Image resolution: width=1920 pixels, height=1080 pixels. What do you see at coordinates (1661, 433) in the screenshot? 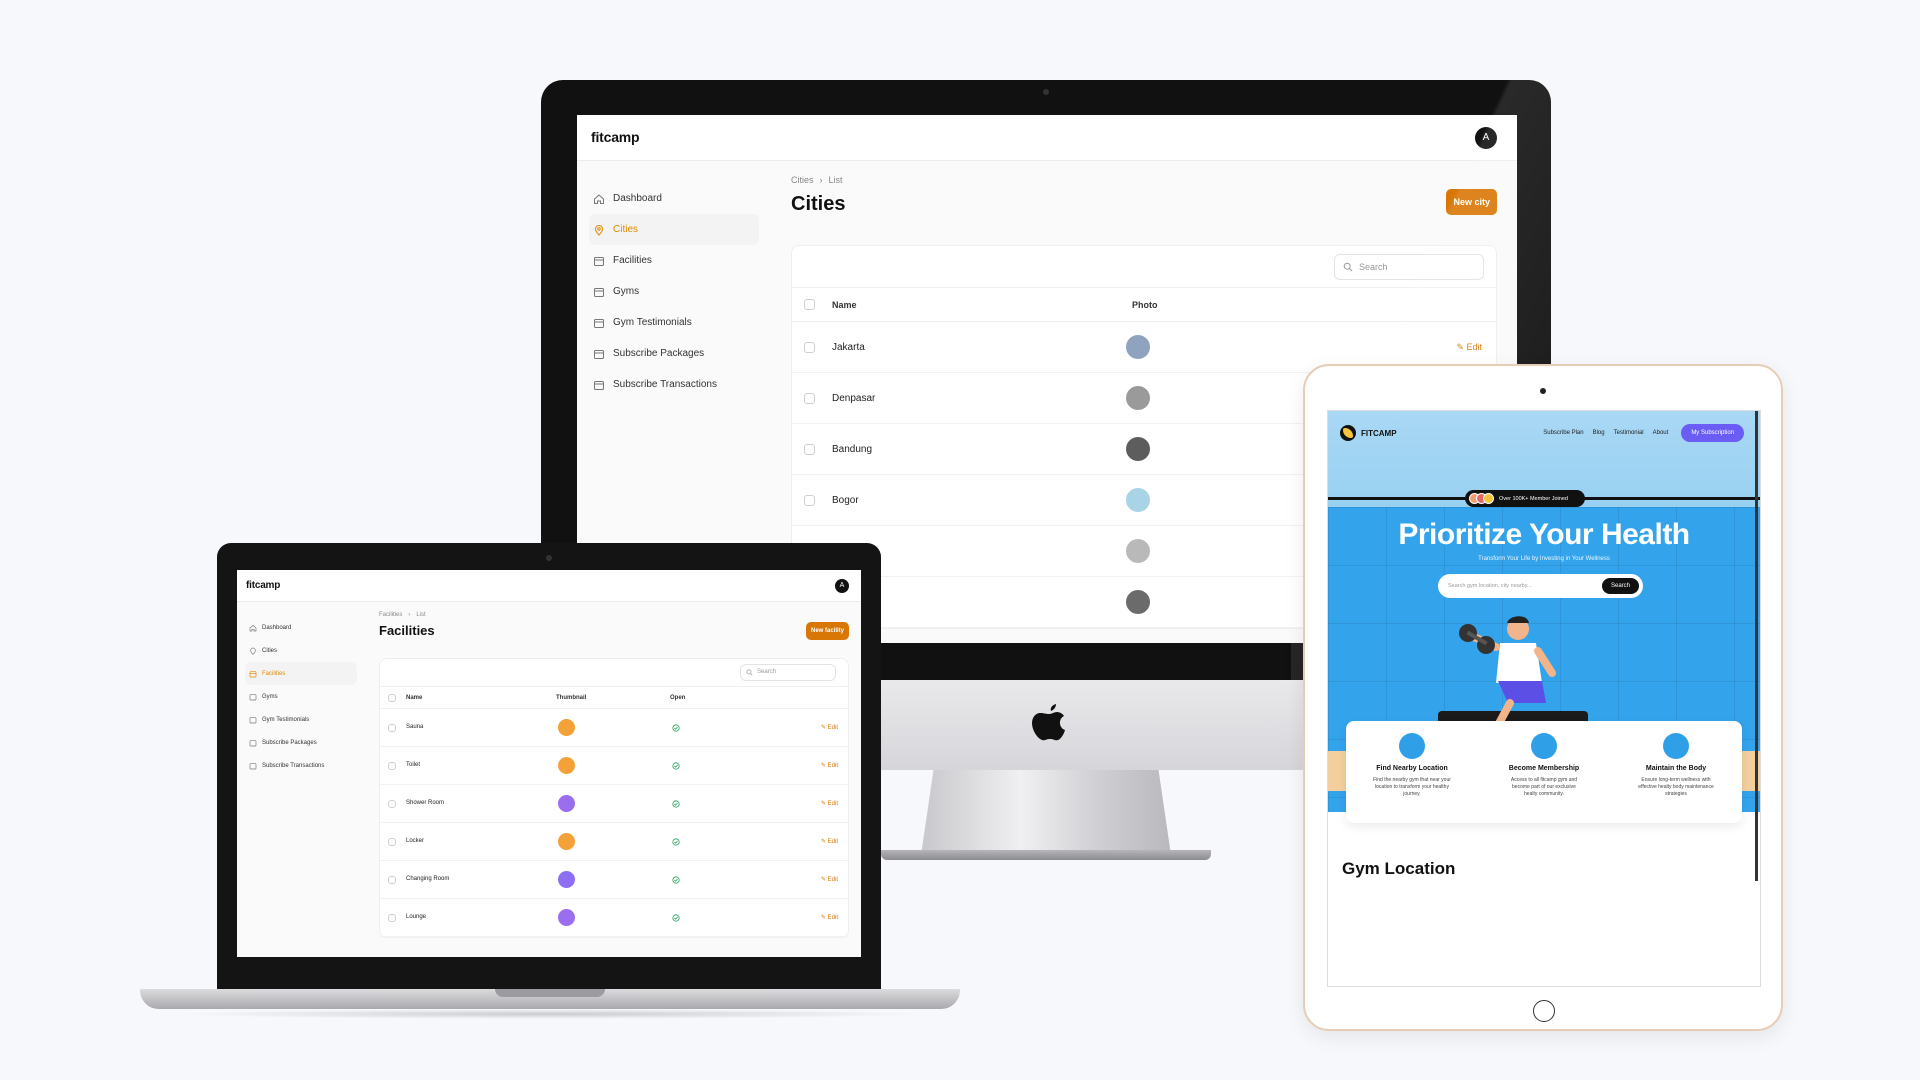
I see `nav-link-about: About` at bounding box center [1661, 433].